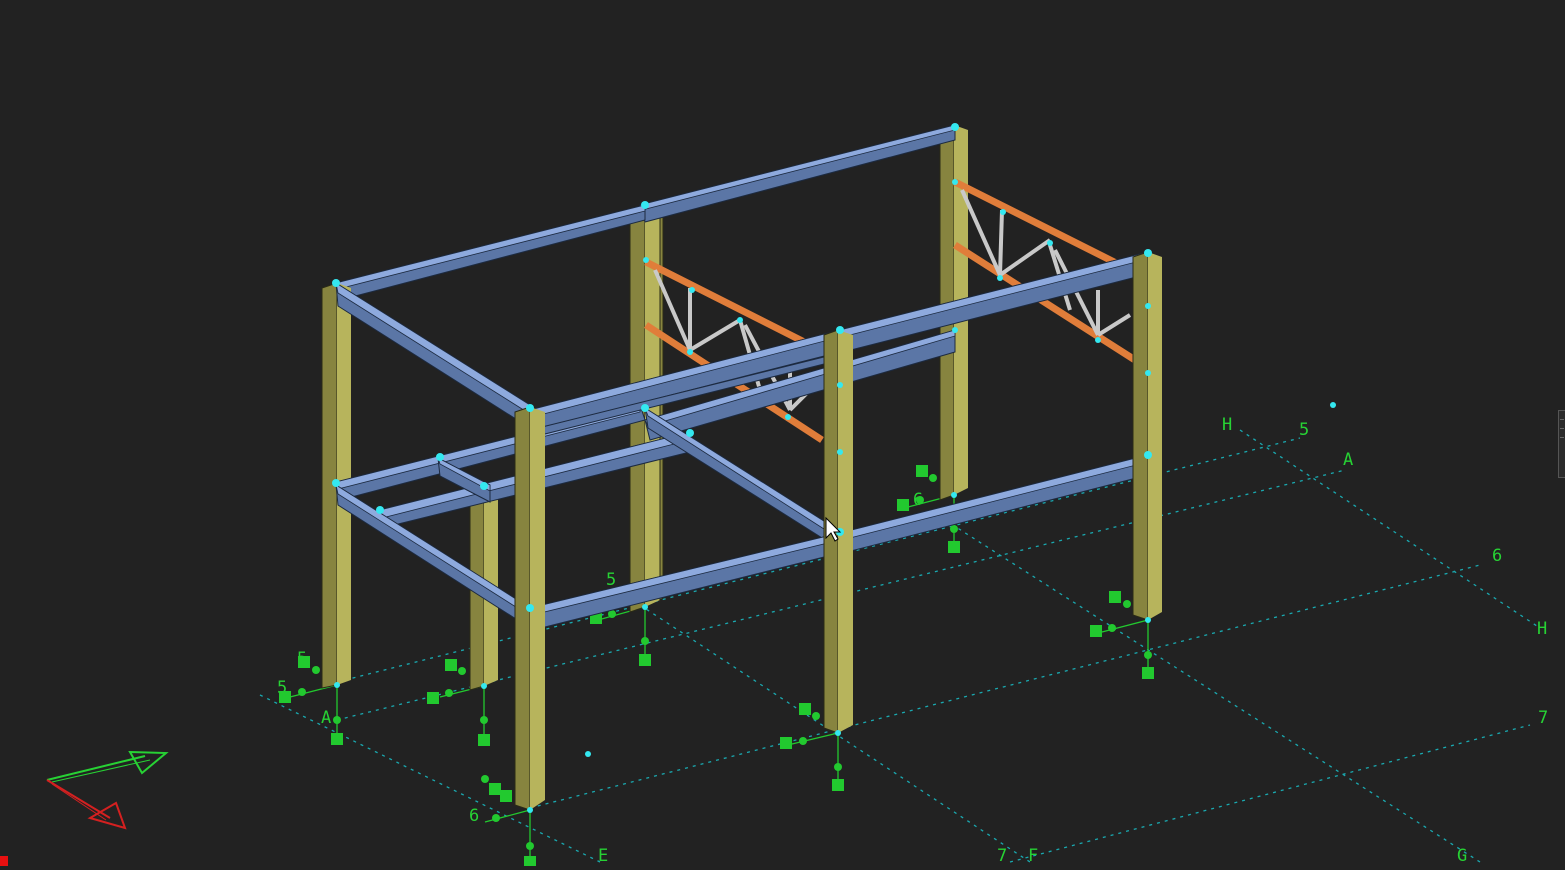 The height and width of the screenshot is (870, 1565). Describe the element at coordinates (603, 856) in the screenshot. I see `grid-label-e-bottom: E` at that location.